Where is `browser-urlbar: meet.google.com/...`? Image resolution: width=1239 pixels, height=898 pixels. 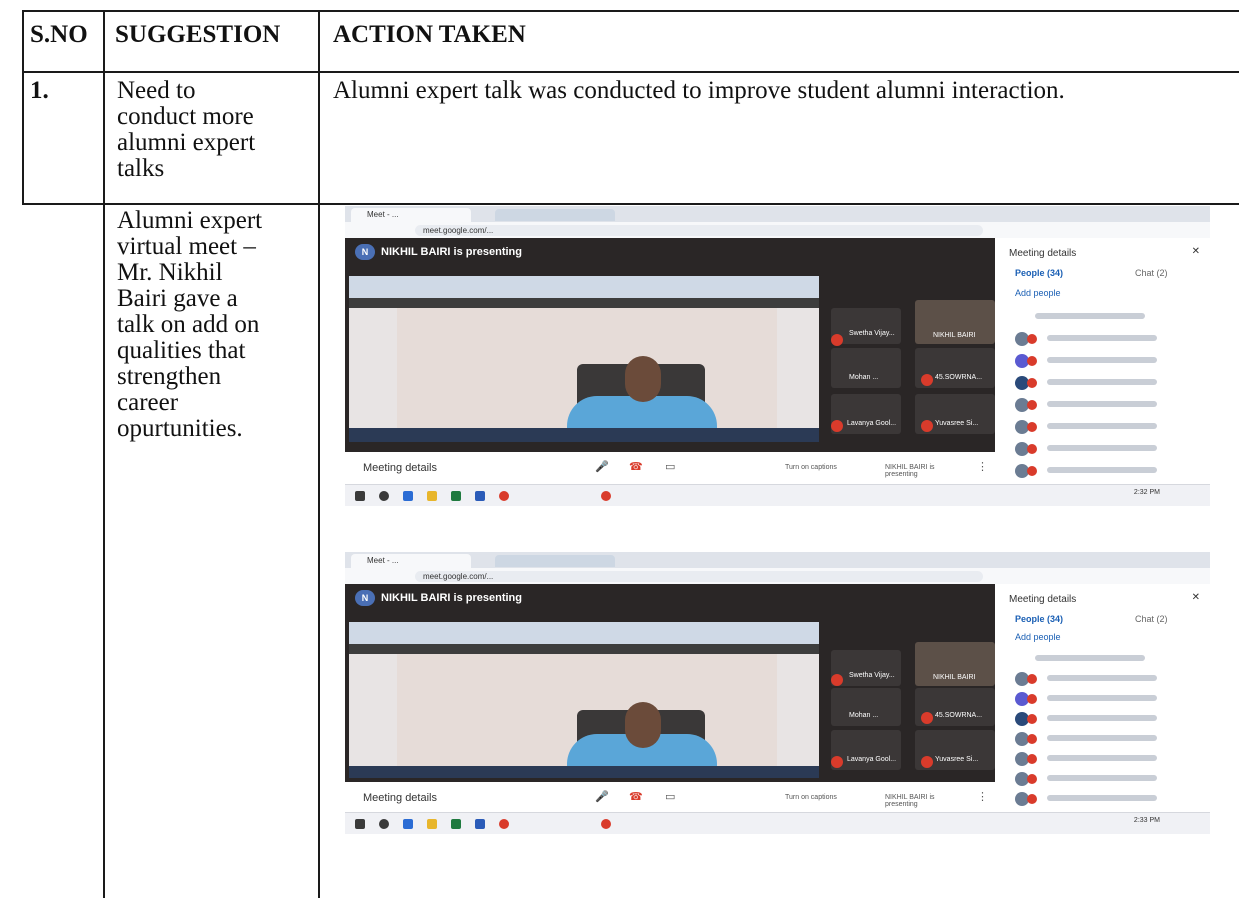
browser-urlbar: meet.google.com/... is located at coordinates (777, 576).